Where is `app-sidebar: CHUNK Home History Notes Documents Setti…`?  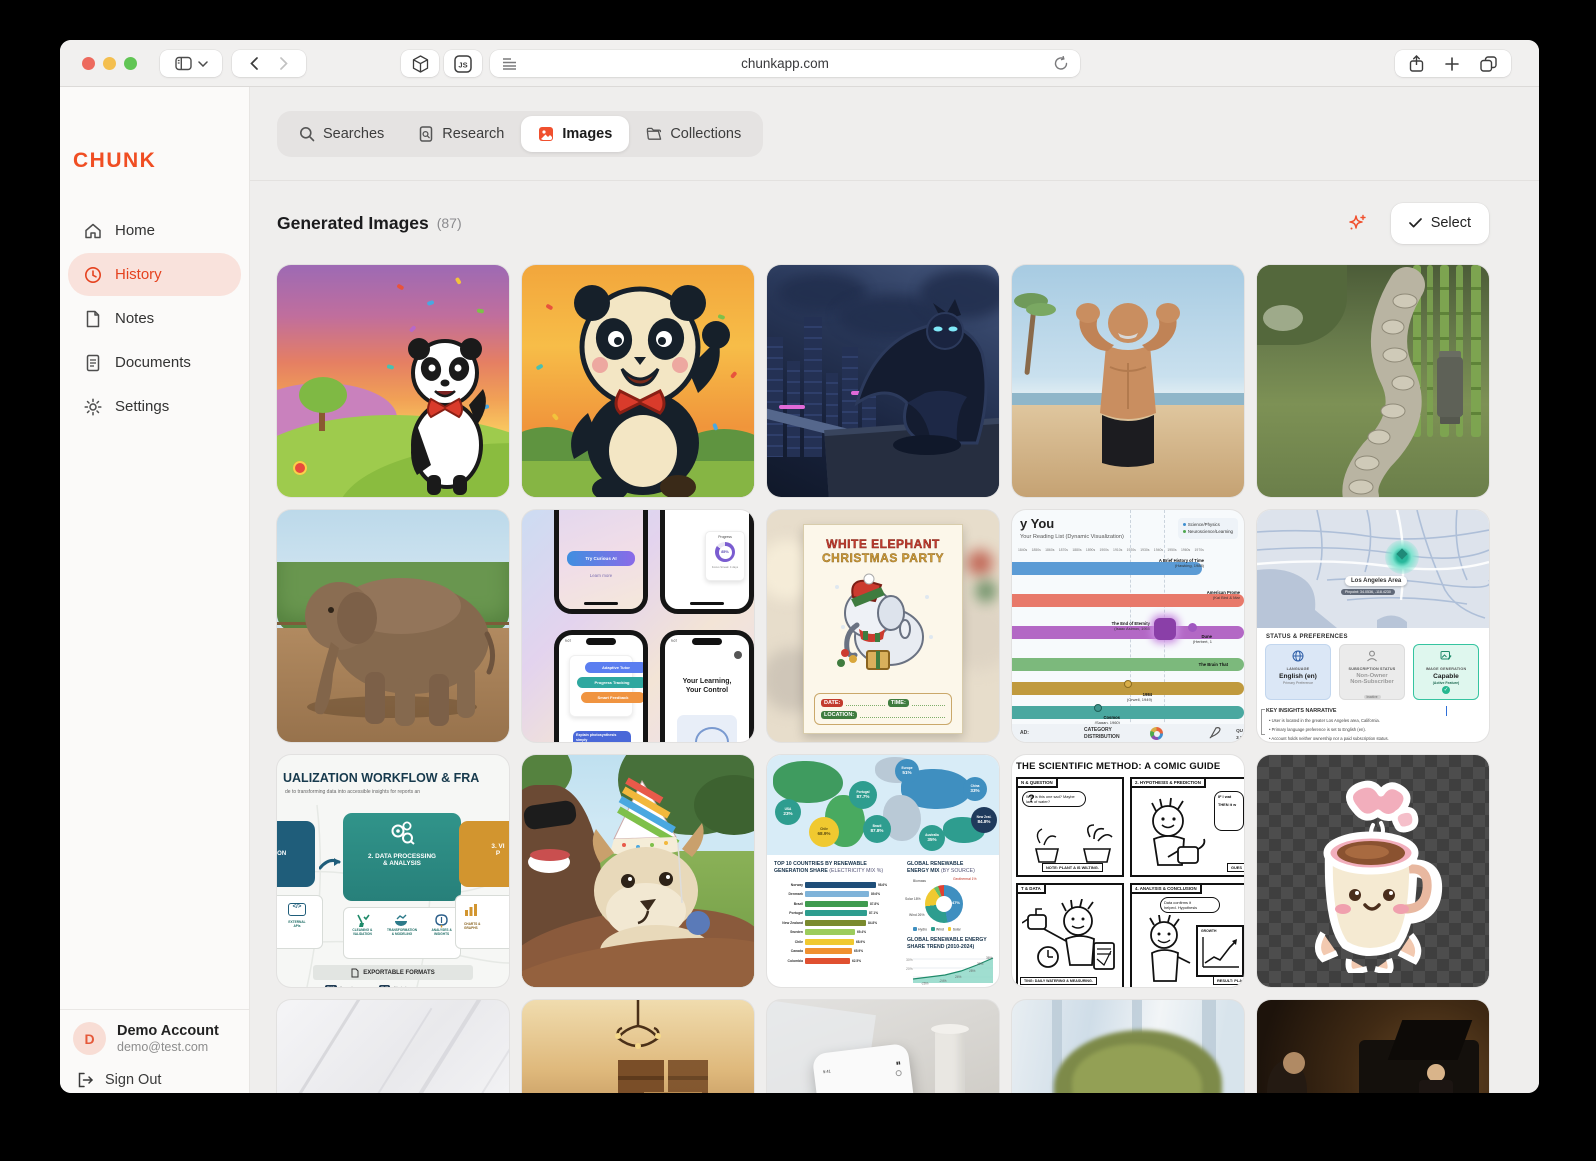
app-sidebar: CHUNK Home History Notes Documents Setti… is located at coordinates (155, 590).